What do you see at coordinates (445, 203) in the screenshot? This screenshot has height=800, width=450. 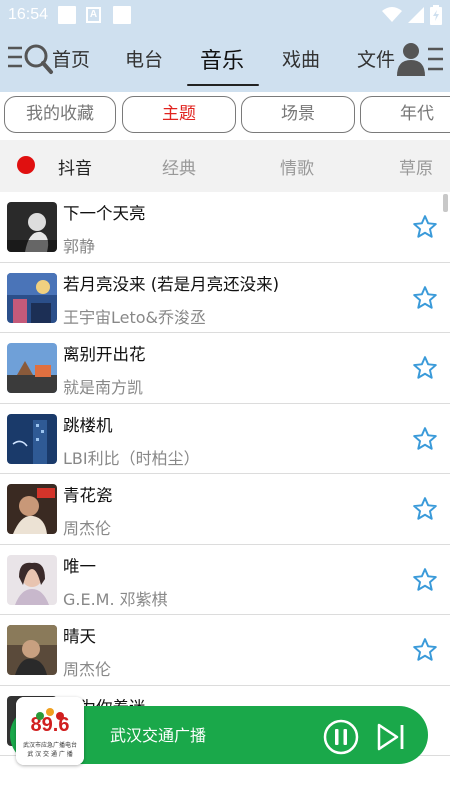 I see `scrollbar-thumb` at bounding box center [445, 203].